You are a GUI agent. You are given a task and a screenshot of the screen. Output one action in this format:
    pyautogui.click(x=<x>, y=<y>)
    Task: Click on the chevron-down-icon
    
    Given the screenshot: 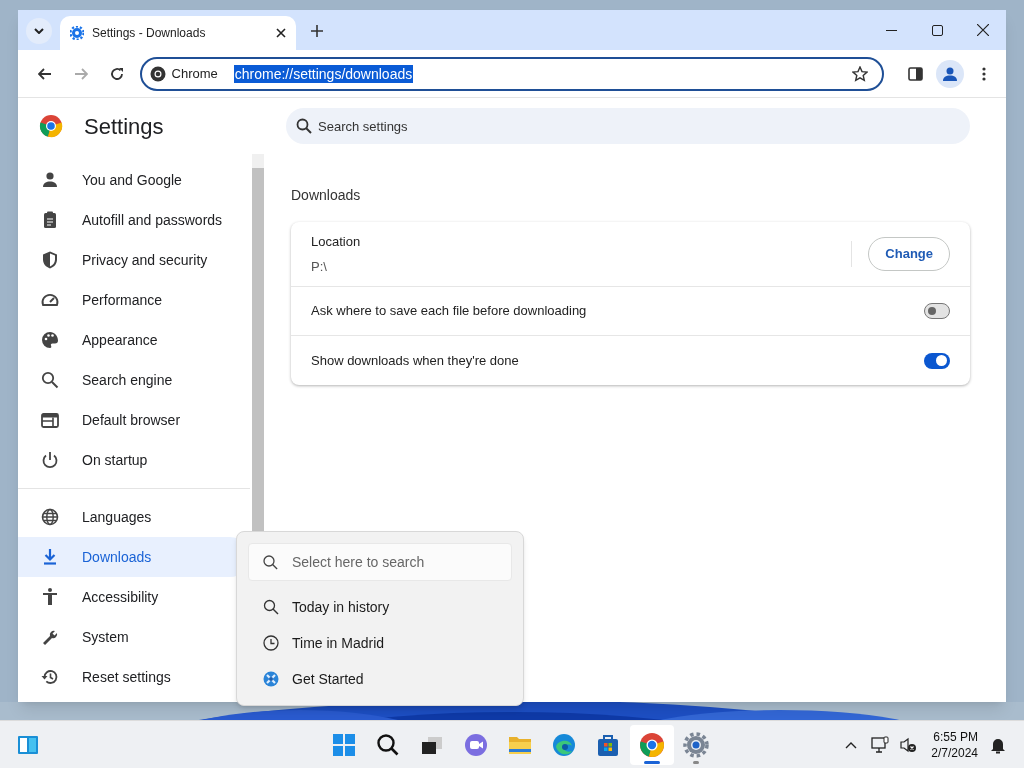 What is the action you would take?
    pyautogui.click(x=39, y=31)
    